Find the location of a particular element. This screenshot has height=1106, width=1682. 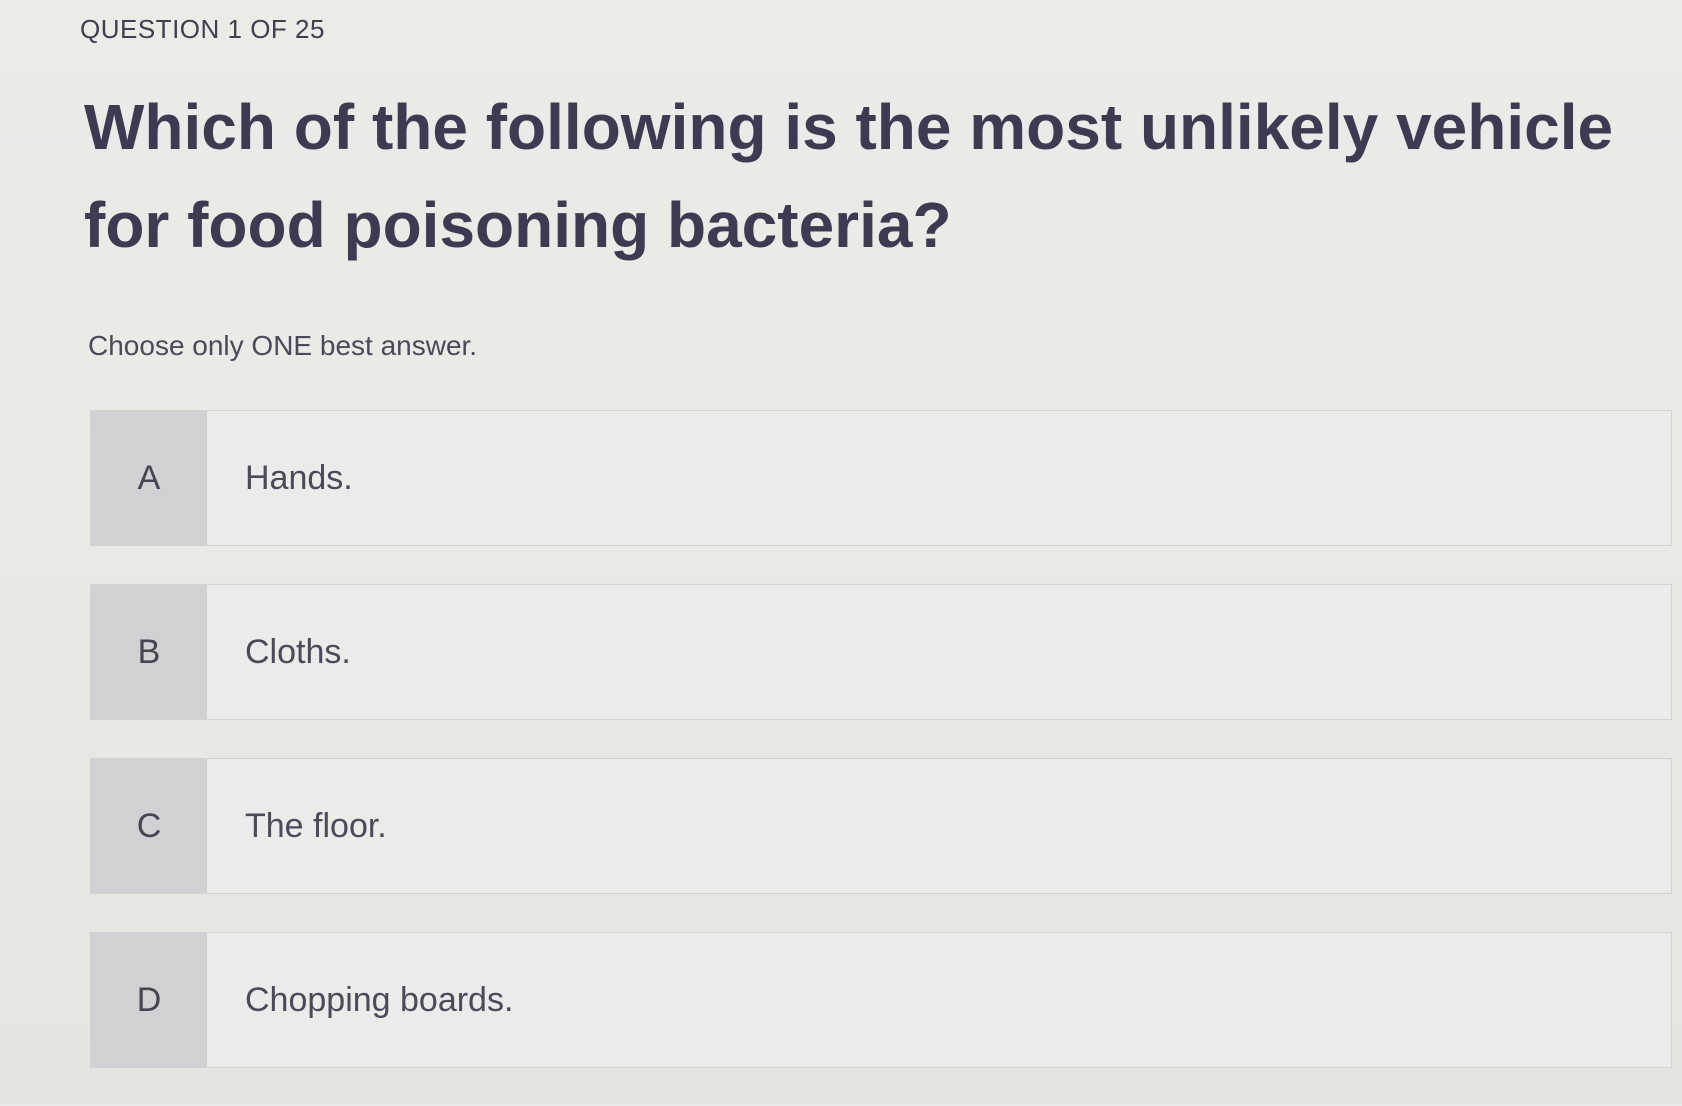

option-letter: D is located at coordinates (149, 1000).